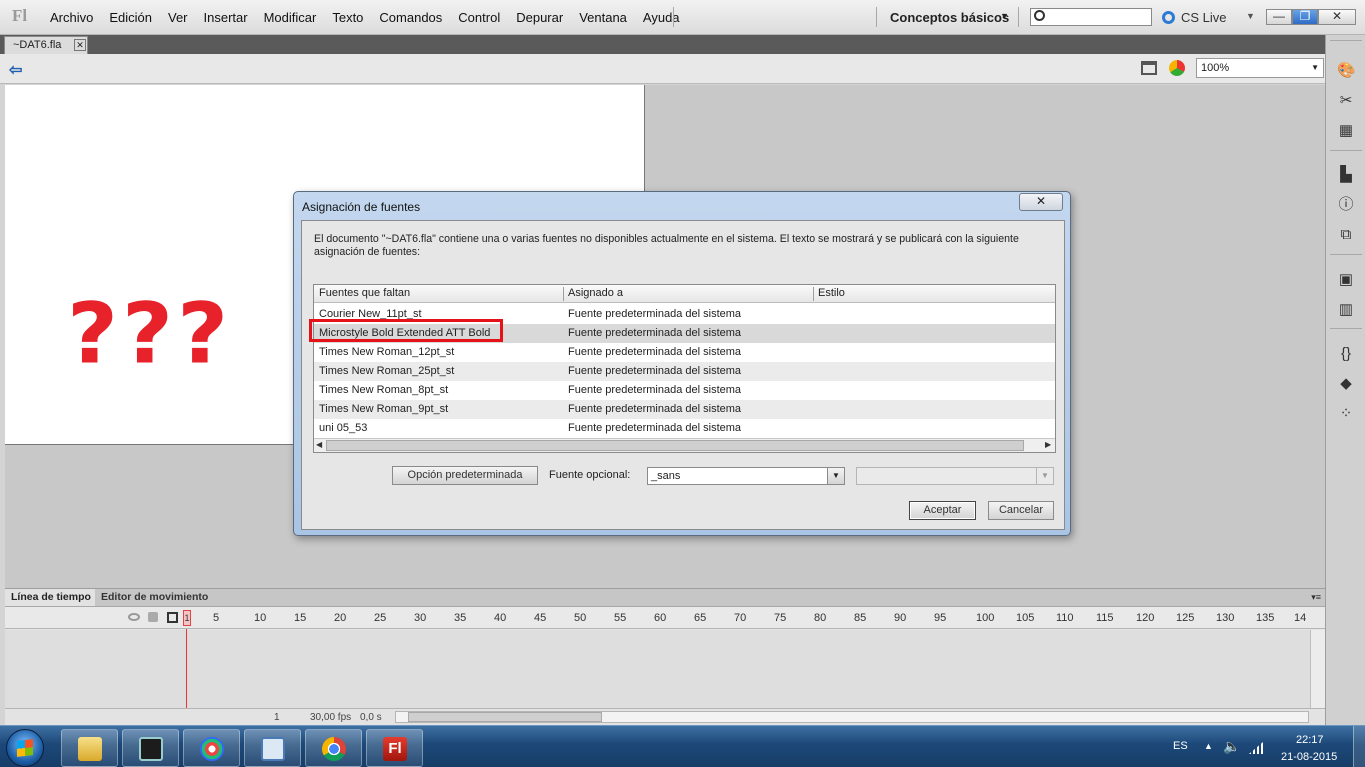 Image resolution: width=1365 pixels, height=767 pixels. Describe the element at coordinates (1346, 175) in the screenshot. I see `align-icon: ▙` at that location.